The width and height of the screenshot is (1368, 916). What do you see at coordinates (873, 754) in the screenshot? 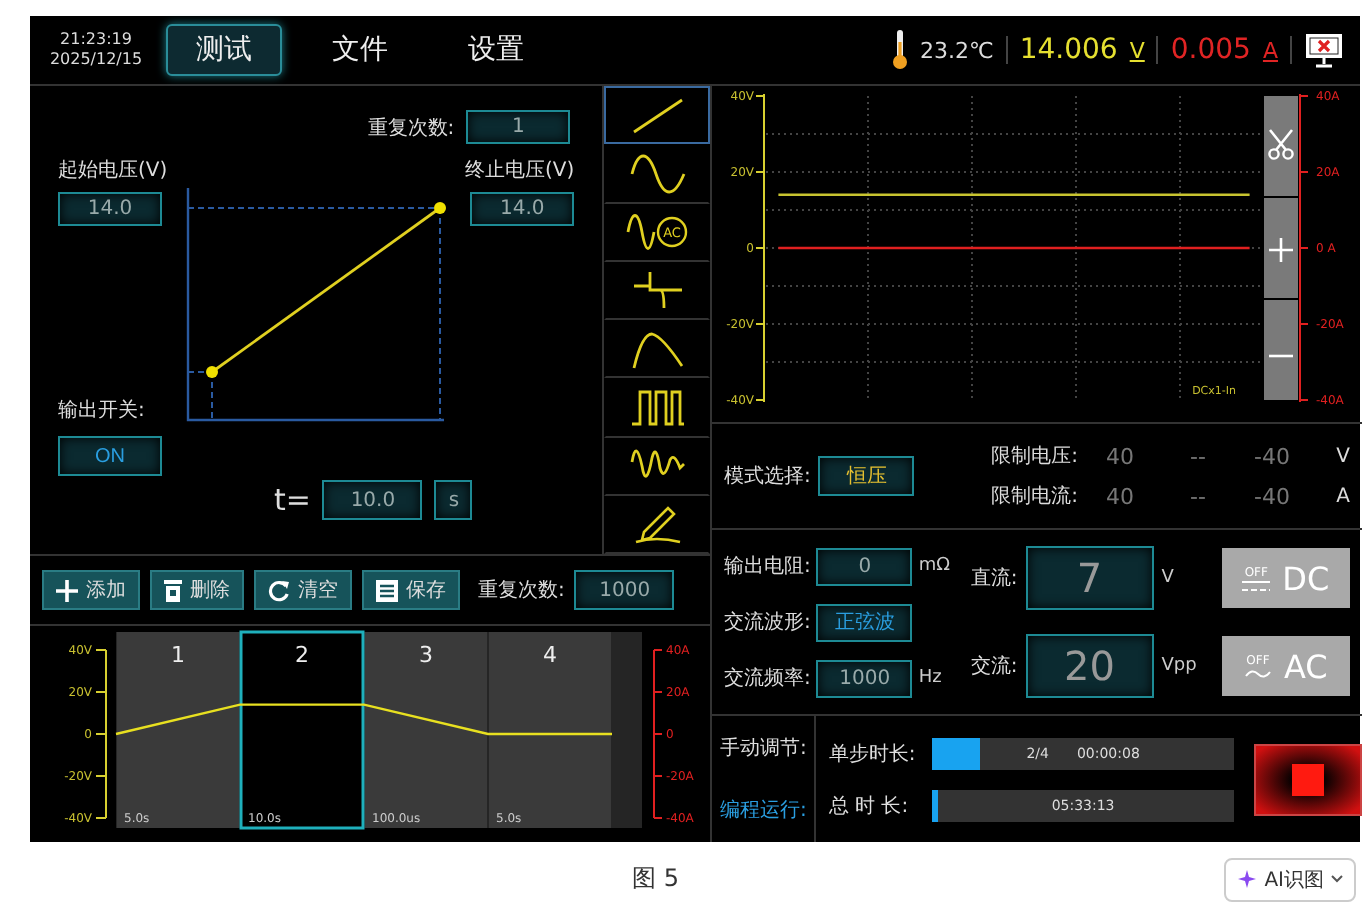
I see `progress-label: 单步时长:` at bounding box center [873, 754].